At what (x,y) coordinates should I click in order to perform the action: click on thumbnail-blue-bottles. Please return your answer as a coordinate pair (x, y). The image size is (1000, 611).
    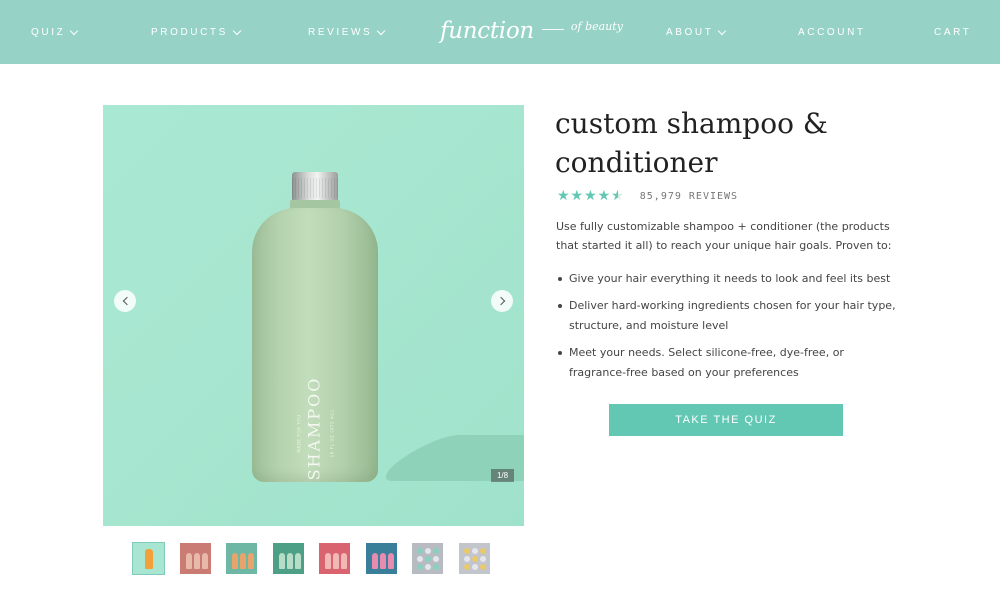
    Looking at the image, I should click on (381, 558).